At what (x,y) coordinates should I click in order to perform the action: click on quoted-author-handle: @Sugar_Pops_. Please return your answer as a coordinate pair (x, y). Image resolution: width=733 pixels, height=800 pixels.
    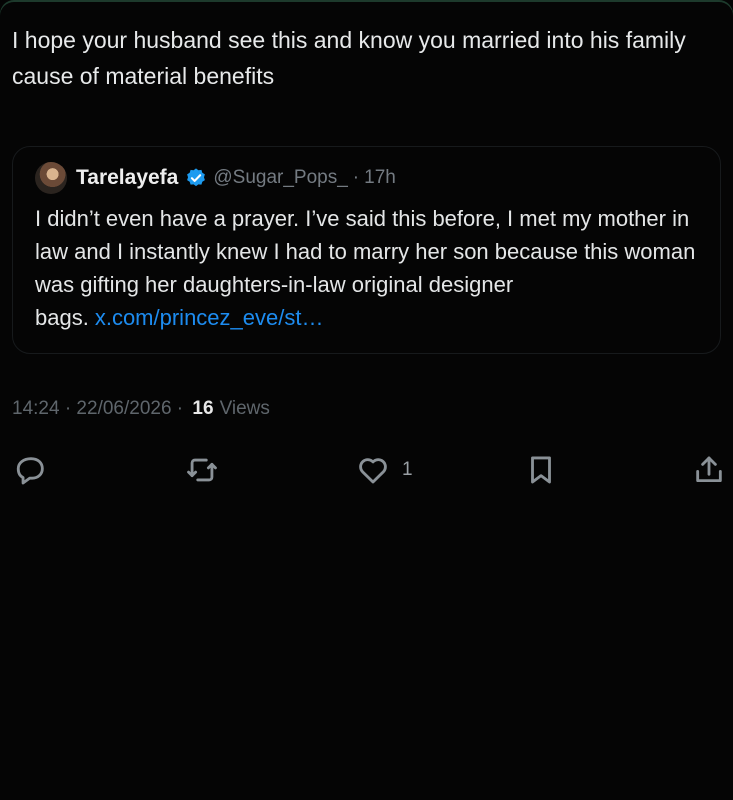
    Looking at the image, I should click on (280, 178).